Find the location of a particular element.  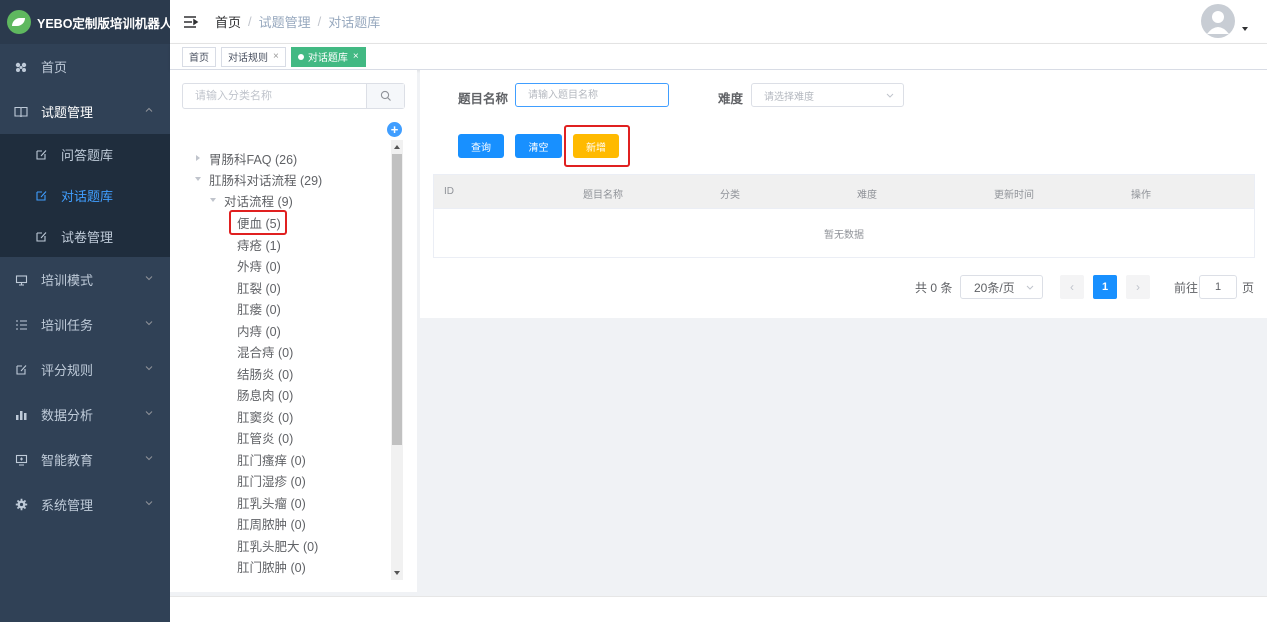

tree-node-label: 内痔 (0) is located at coordinates (259, 331).